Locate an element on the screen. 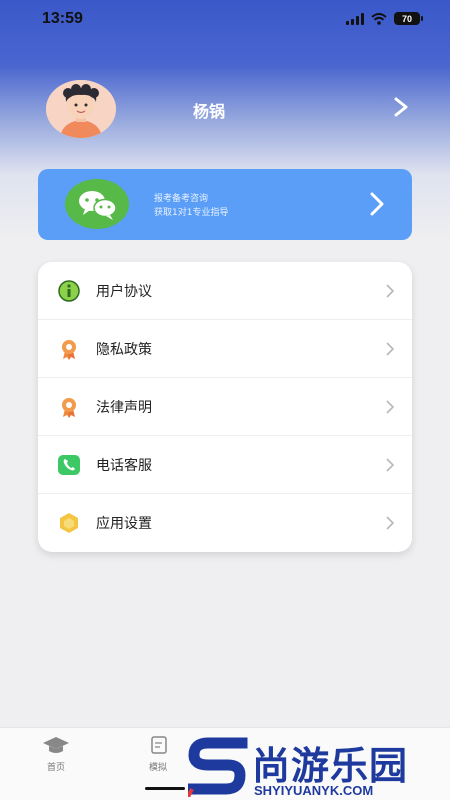 This screenshot has height=800, width=450. menu-label: 法律声明 is located at coordinates (124, 408).